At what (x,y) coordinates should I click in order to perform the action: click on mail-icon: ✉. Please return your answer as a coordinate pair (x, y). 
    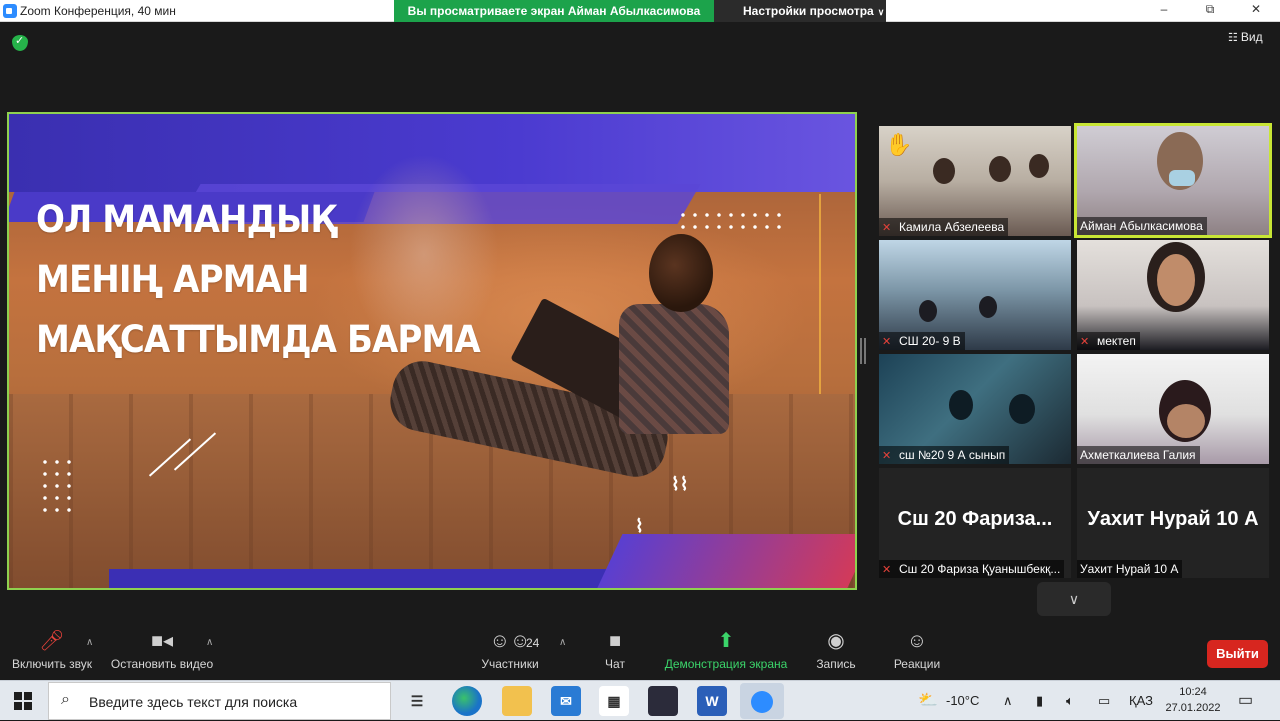
    Looking at the image, I should click on (566, 701).